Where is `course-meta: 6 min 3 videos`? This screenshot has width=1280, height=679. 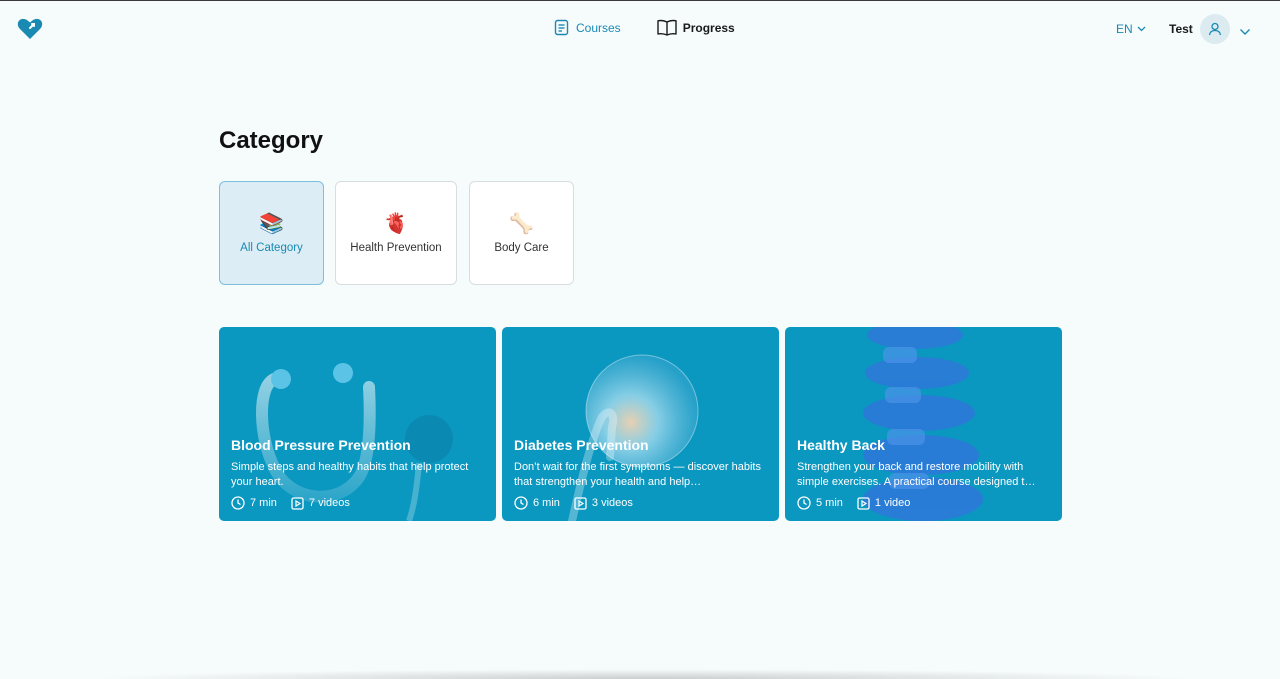
course-meta: 6 min 3 videos is located at coordinates (642, 503).